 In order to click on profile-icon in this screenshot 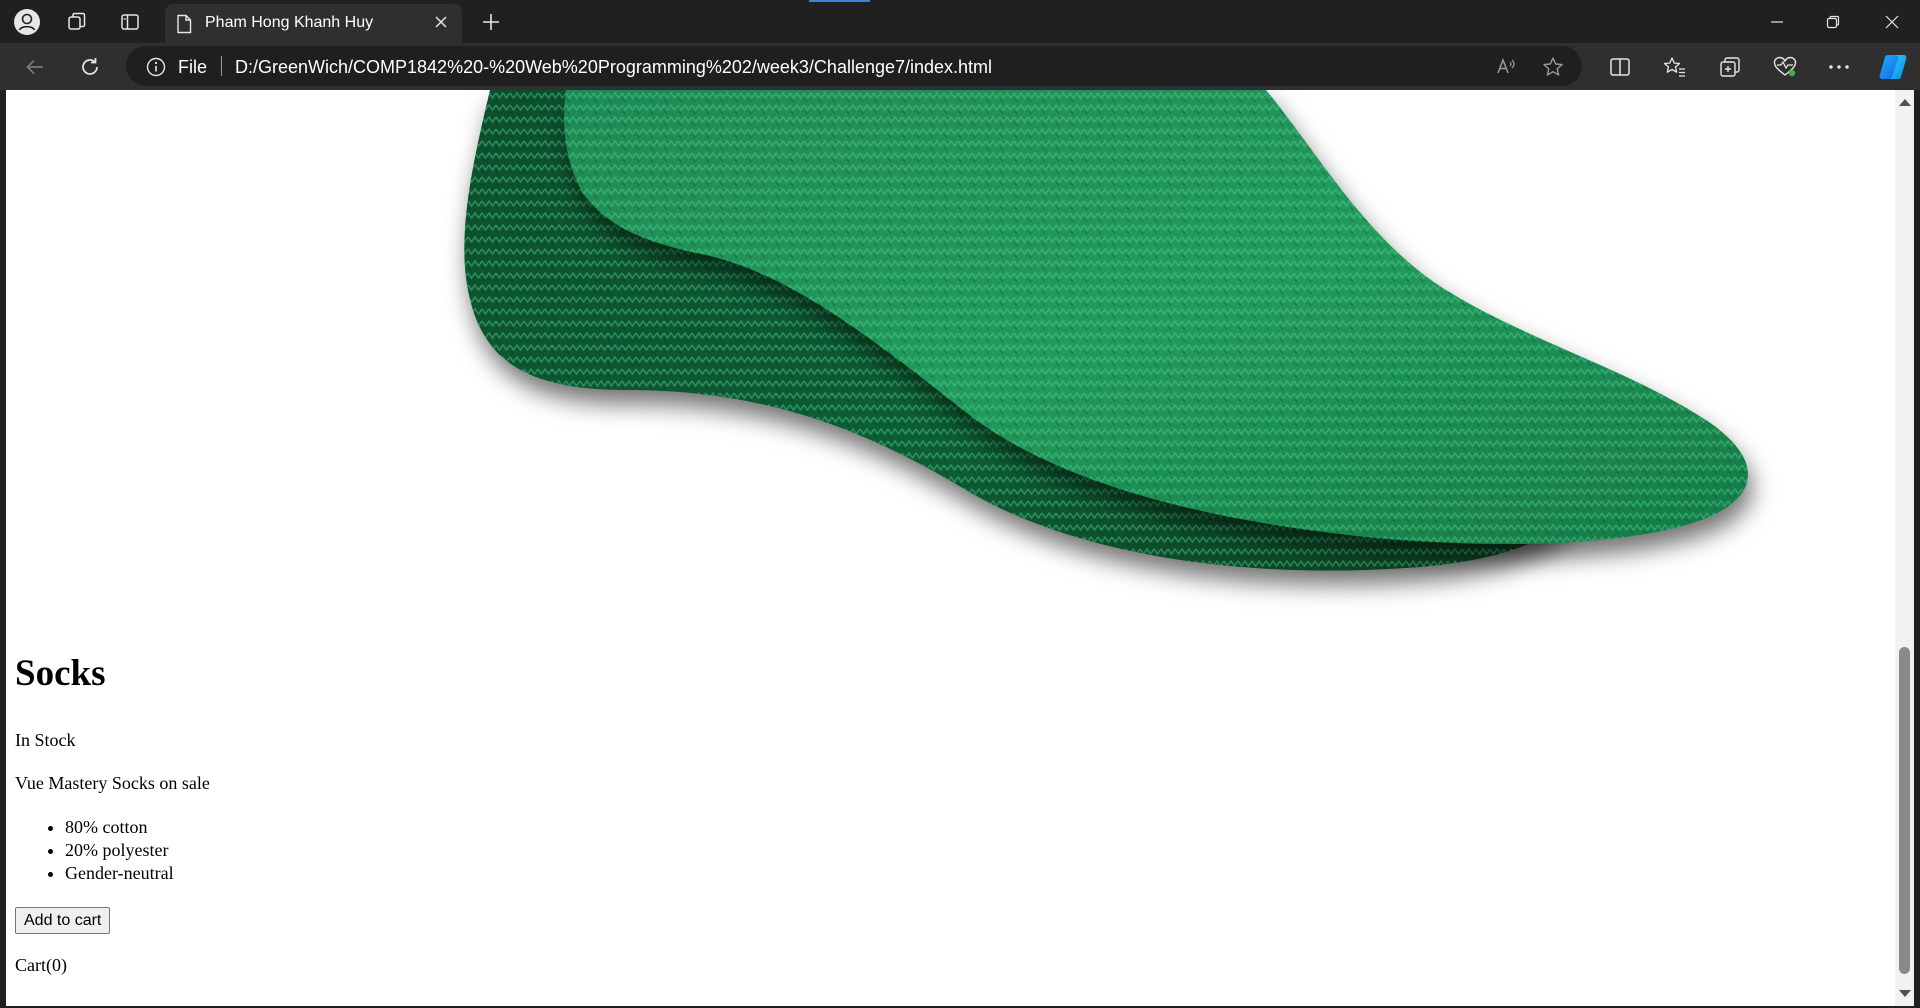, I will do `click(27, 22)`.